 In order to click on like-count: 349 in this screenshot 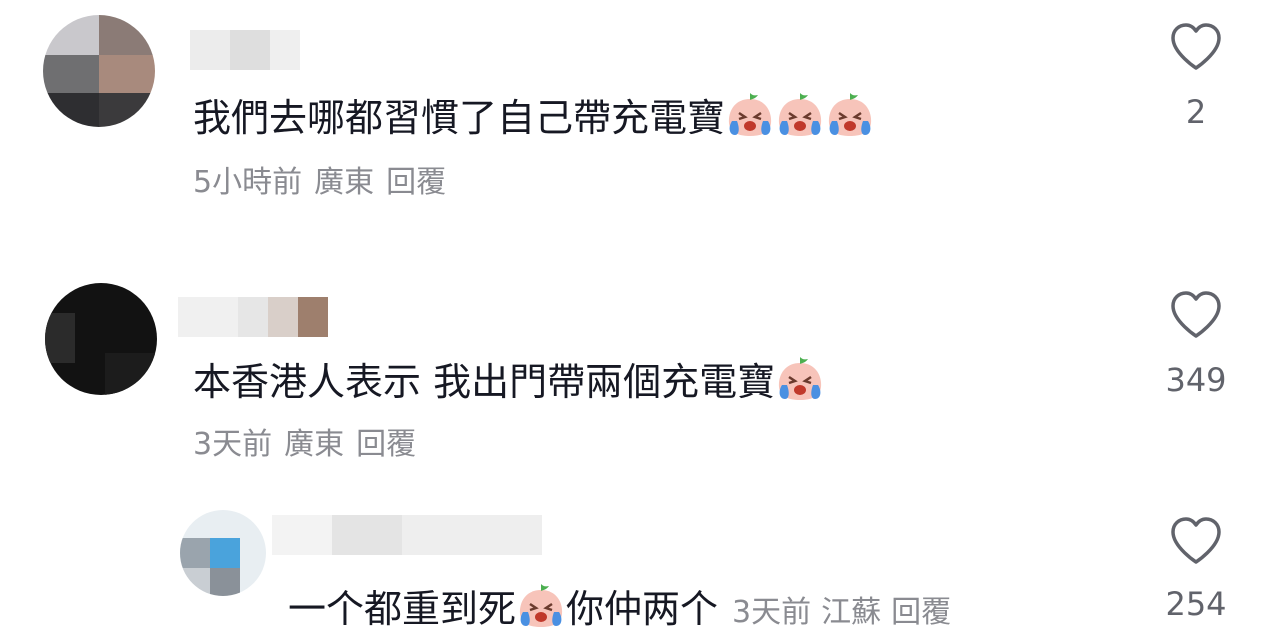, I will do `click(1196, 380)`.